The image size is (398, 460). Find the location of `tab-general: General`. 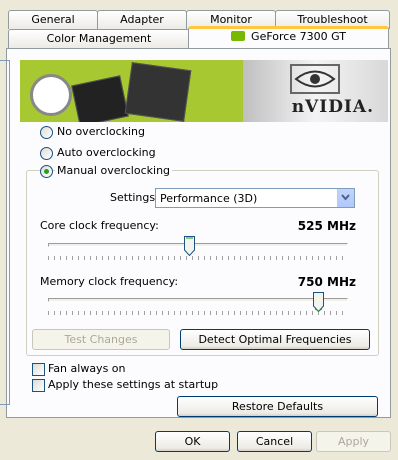

tab-general: General is located at coordinates (53, 19).